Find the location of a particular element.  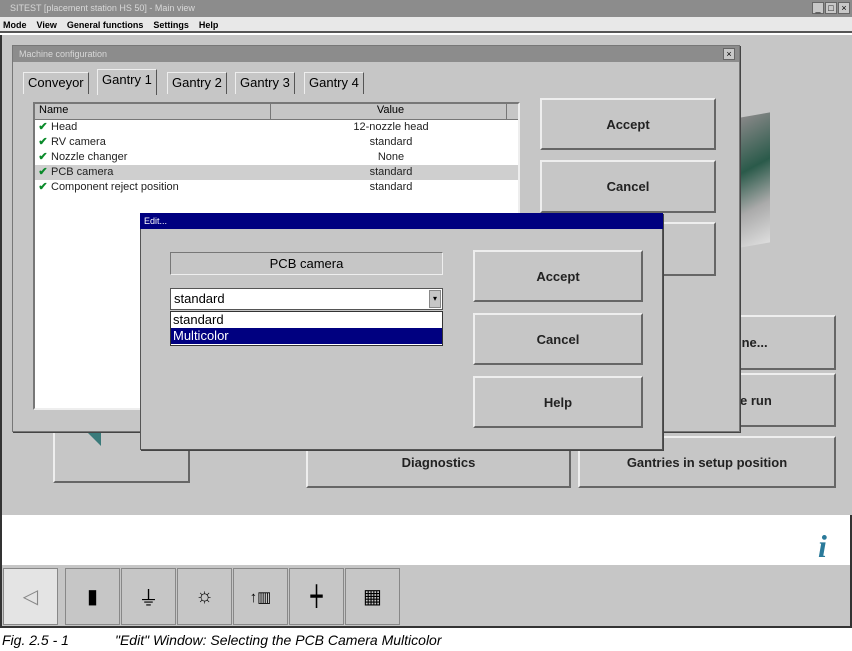

nozzle-icon: ⏚ is located at coordinates (148, 596).